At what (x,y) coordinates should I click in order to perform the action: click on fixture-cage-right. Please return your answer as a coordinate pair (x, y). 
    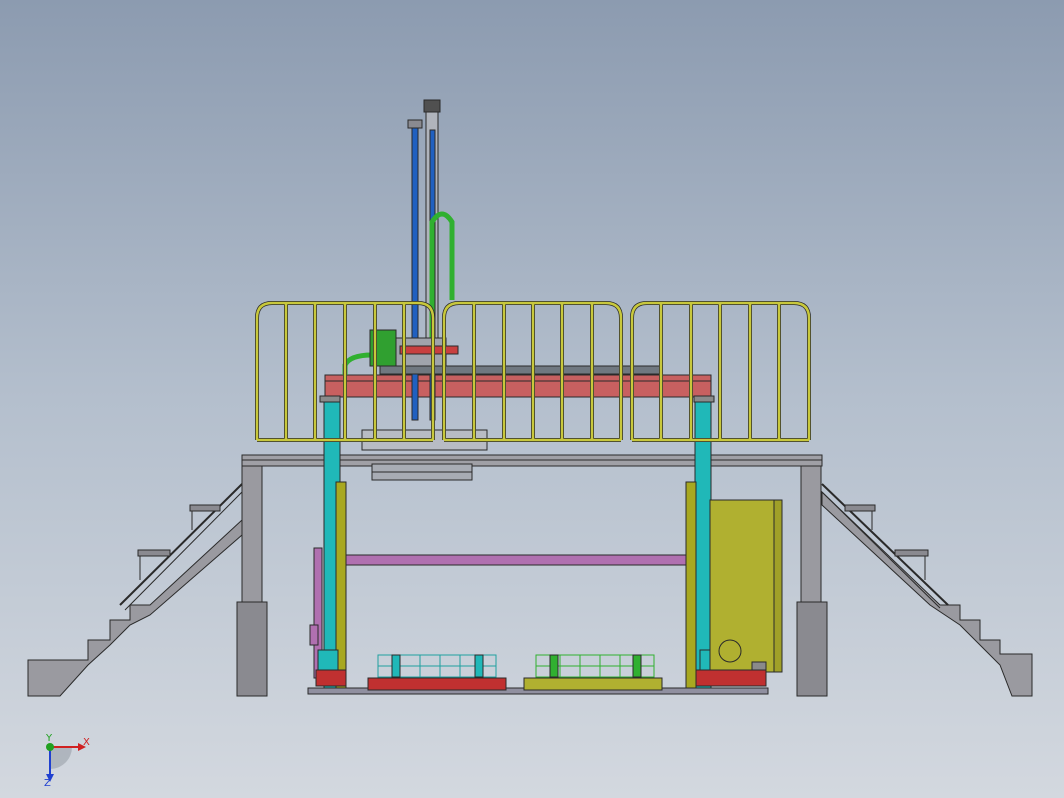
    Looking at the image, I should click on (595, 666).